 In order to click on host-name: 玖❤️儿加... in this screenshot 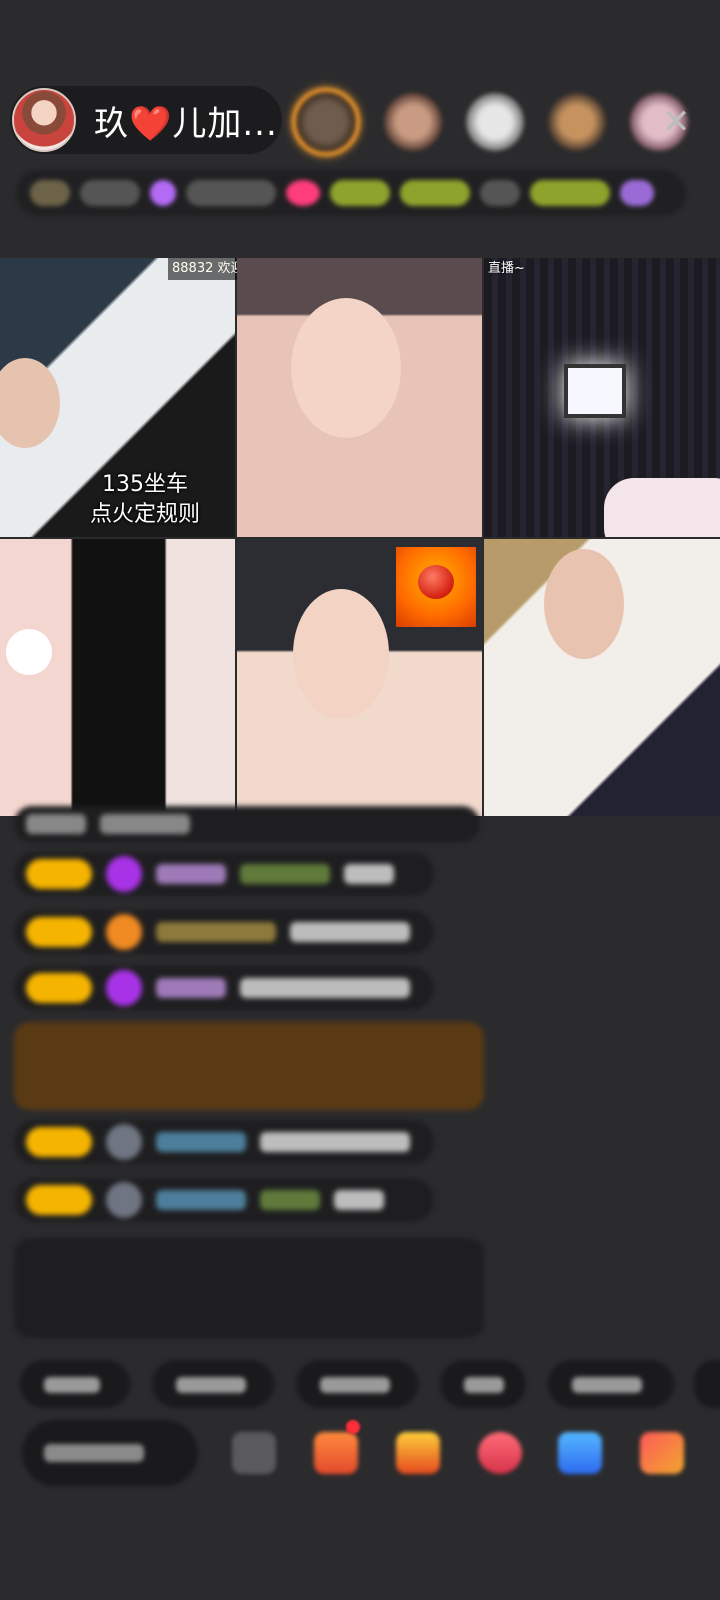, I will do `click(186, 123)`.